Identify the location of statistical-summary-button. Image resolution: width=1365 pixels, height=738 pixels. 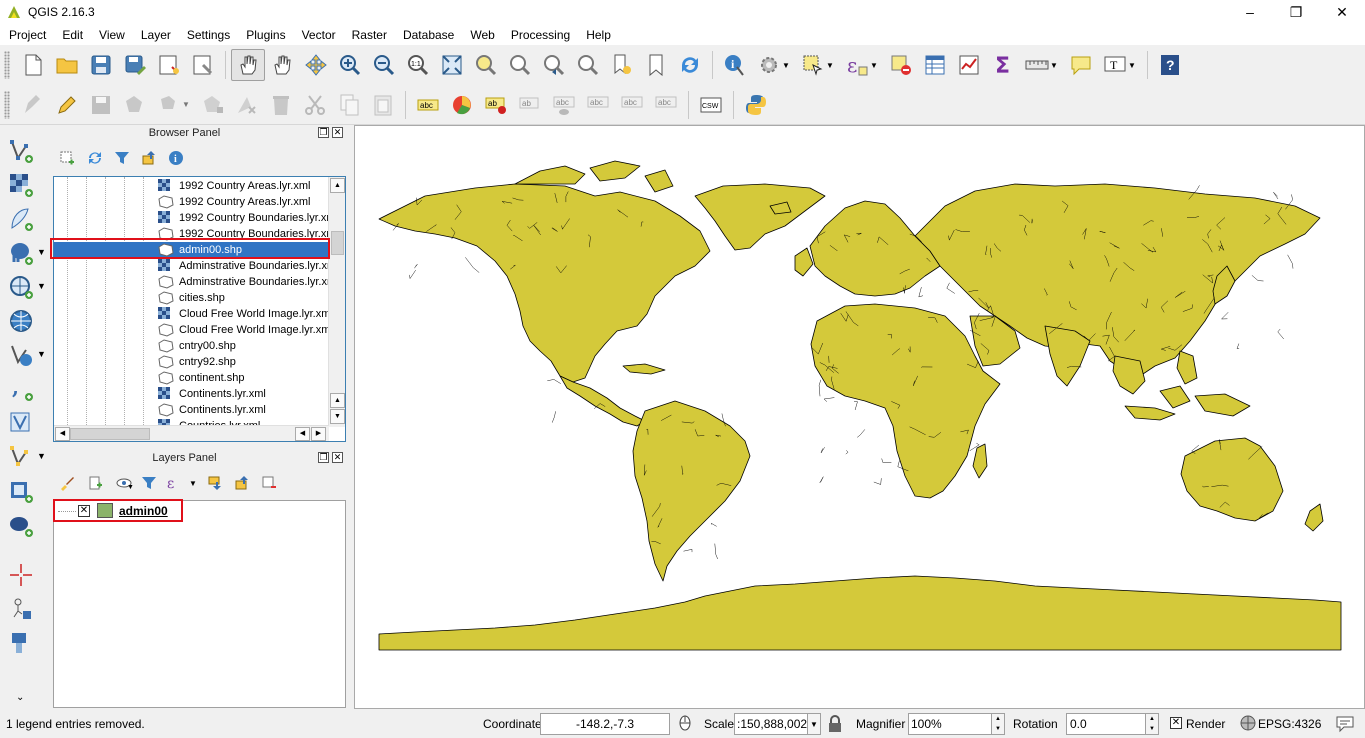
(969, 65).